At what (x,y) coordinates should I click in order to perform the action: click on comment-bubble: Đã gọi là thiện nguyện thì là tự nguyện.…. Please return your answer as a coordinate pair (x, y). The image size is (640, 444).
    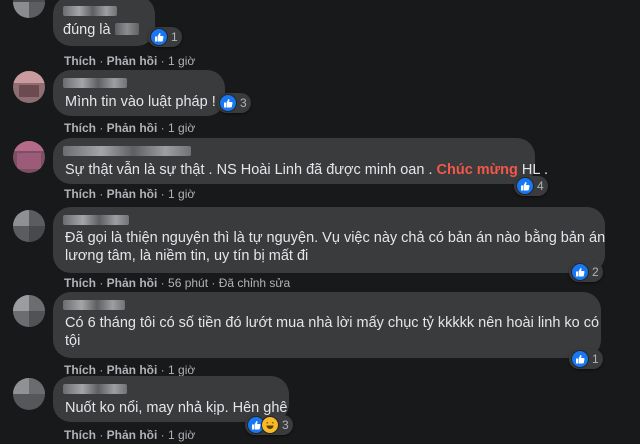
    Looking at the image, I should click on (329, 240).